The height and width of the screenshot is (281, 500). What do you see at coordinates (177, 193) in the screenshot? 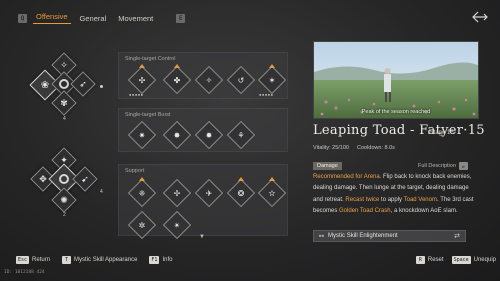
I see `skill-icon: ✢` at bounding box center [177, 193].